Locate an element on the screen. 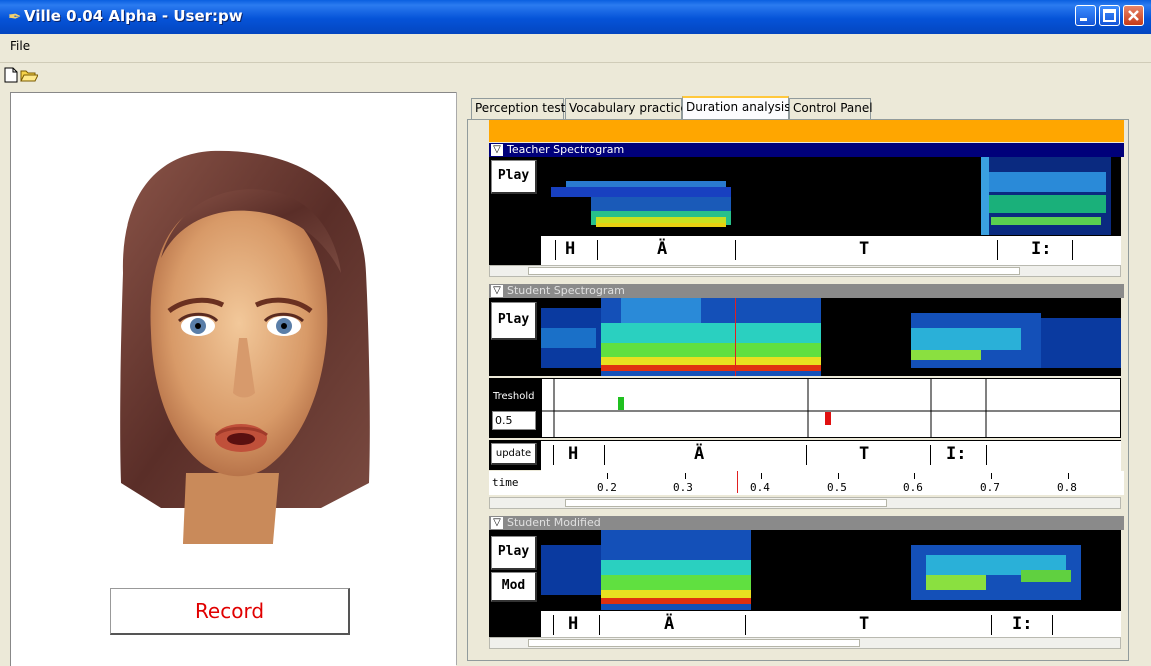 This screenshot has height=666, width=1151. modified-play-button: Play is located at coordinates (514, 553).